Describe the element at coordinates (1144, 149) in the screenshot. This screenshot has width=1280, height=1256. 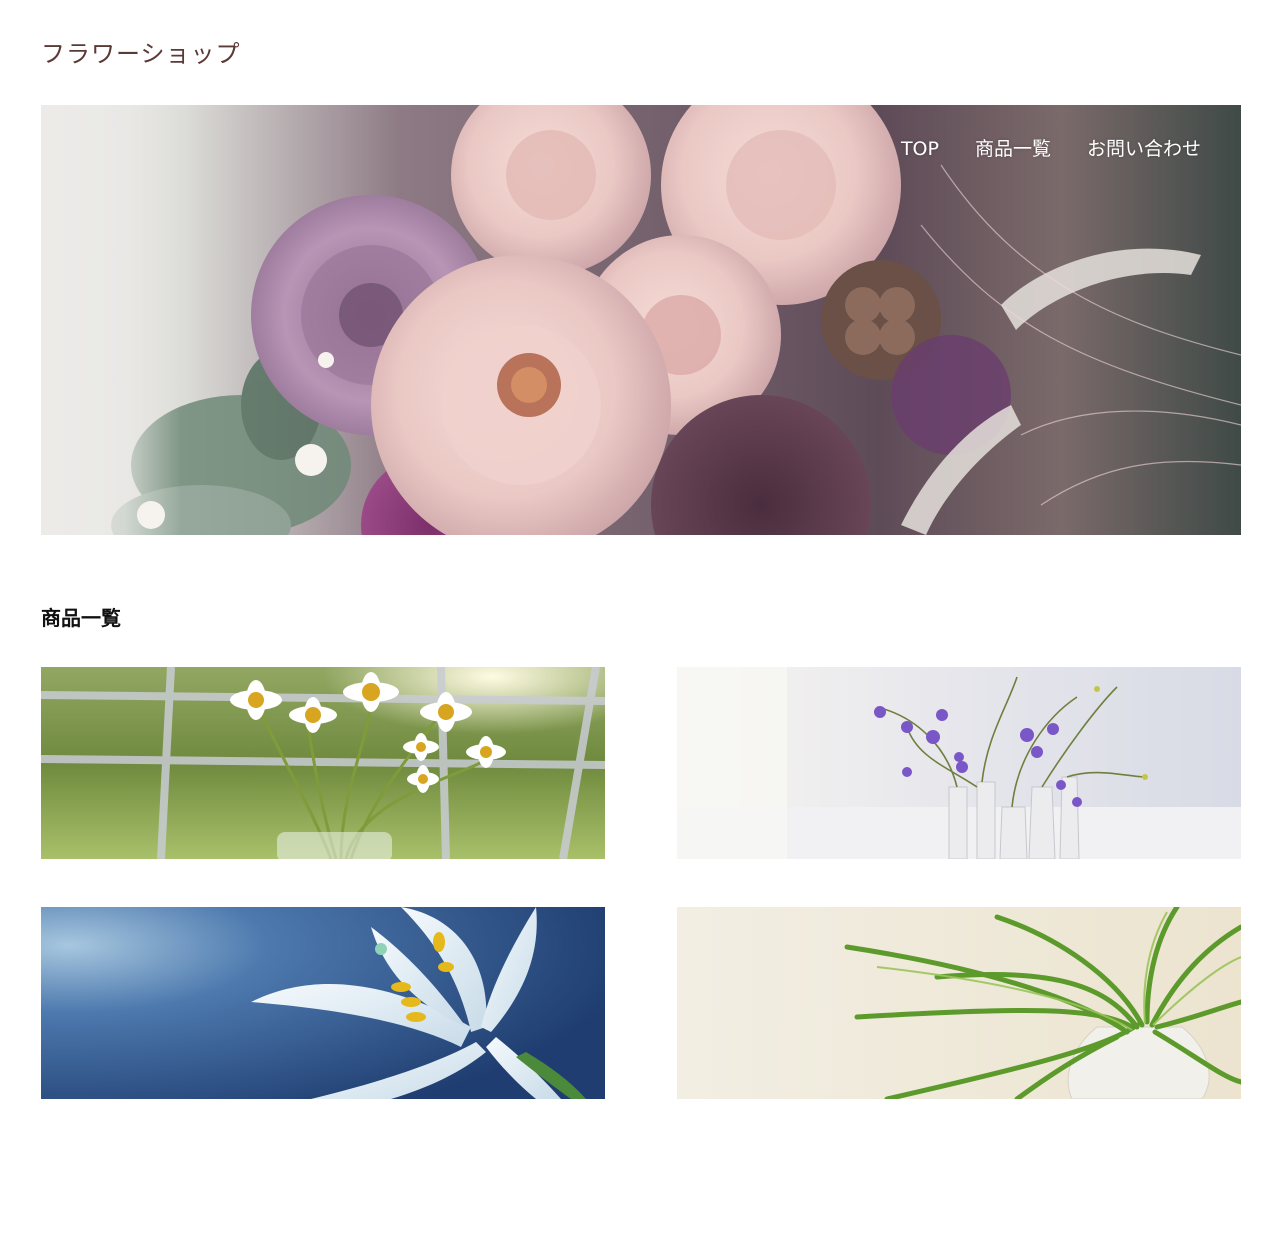
I see `nav-item-contact: お問い合わせ` at that location.